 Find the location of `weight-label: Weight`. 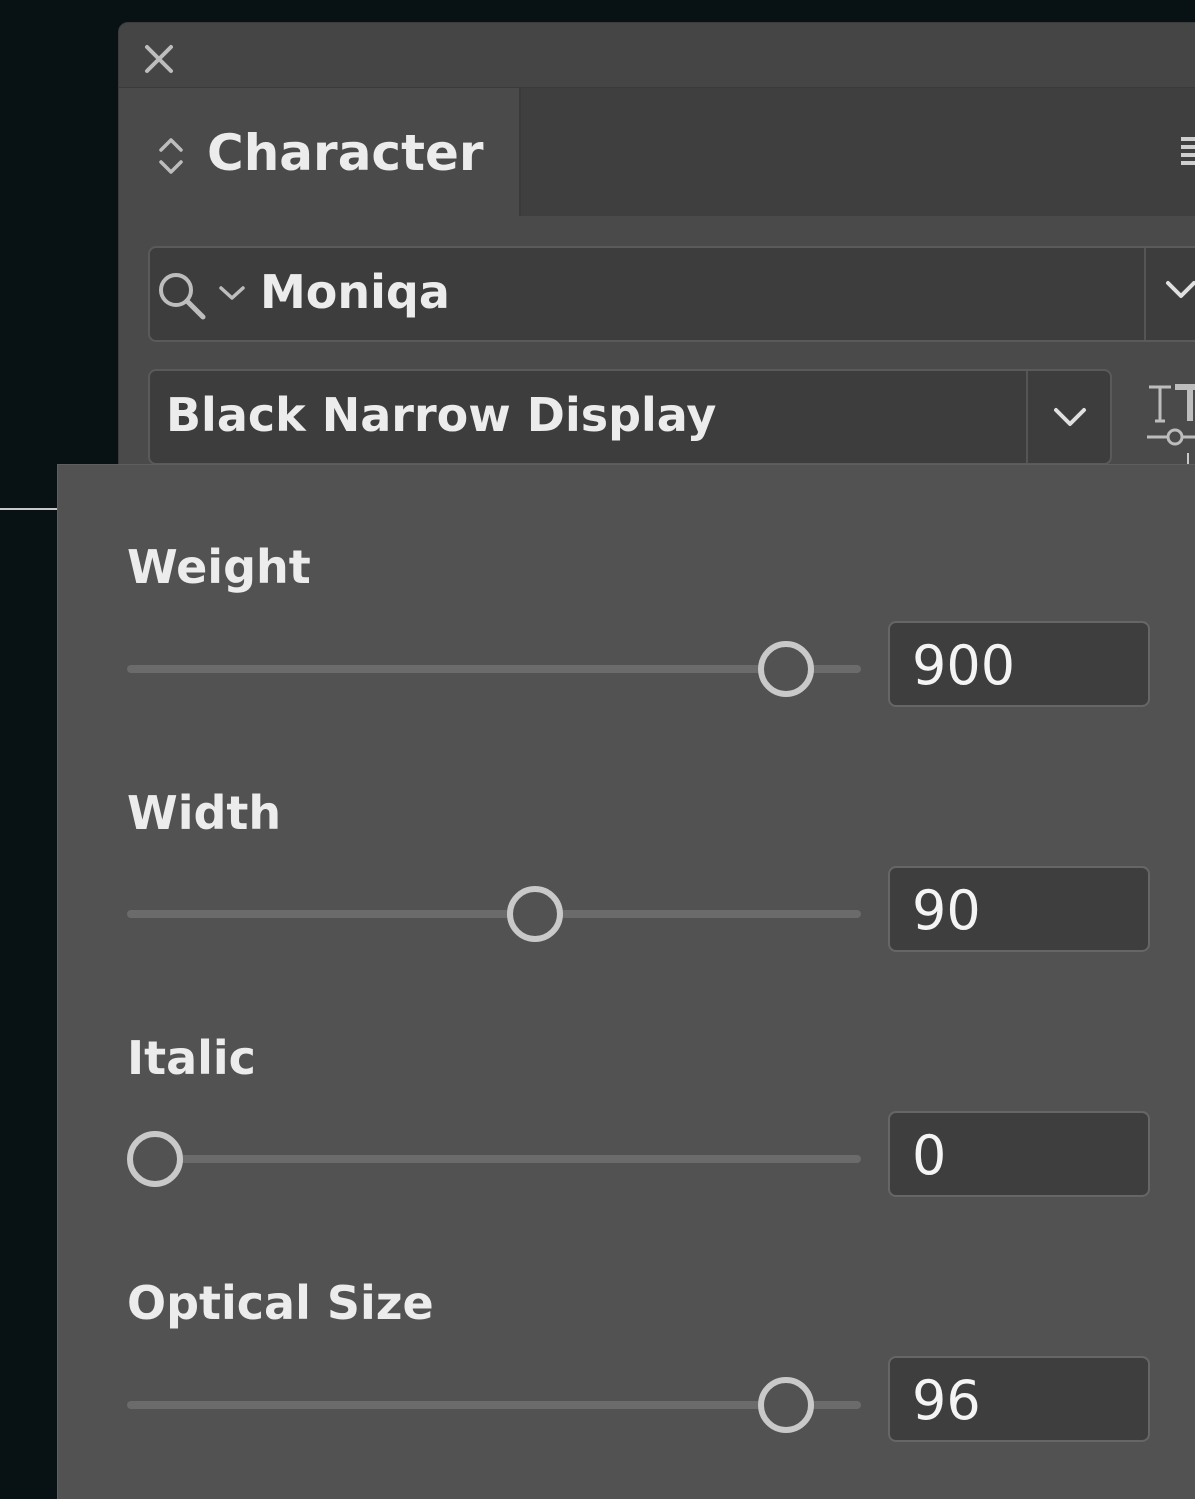

weight-label: Weight is located at coordinates (219, 567).